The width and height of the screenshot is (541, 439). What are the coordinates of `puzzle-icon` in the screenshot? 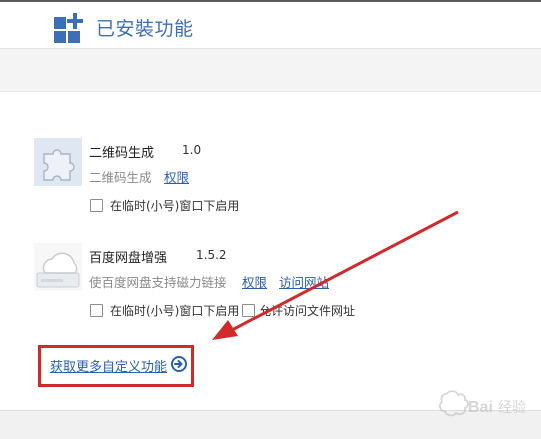 It's located at (58, 162).